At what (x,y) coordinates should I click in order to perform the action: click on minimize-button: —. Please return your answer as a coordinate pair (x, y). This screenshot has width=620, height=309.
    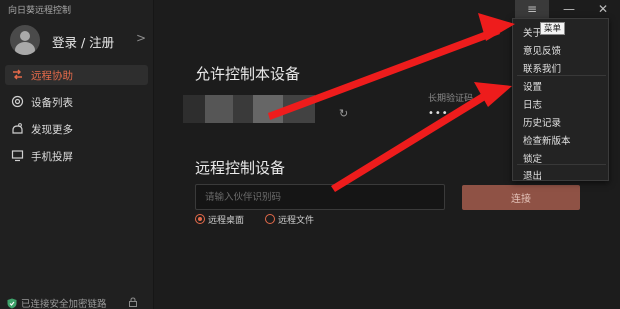
    Looking at the image, I should click on (569, 9).